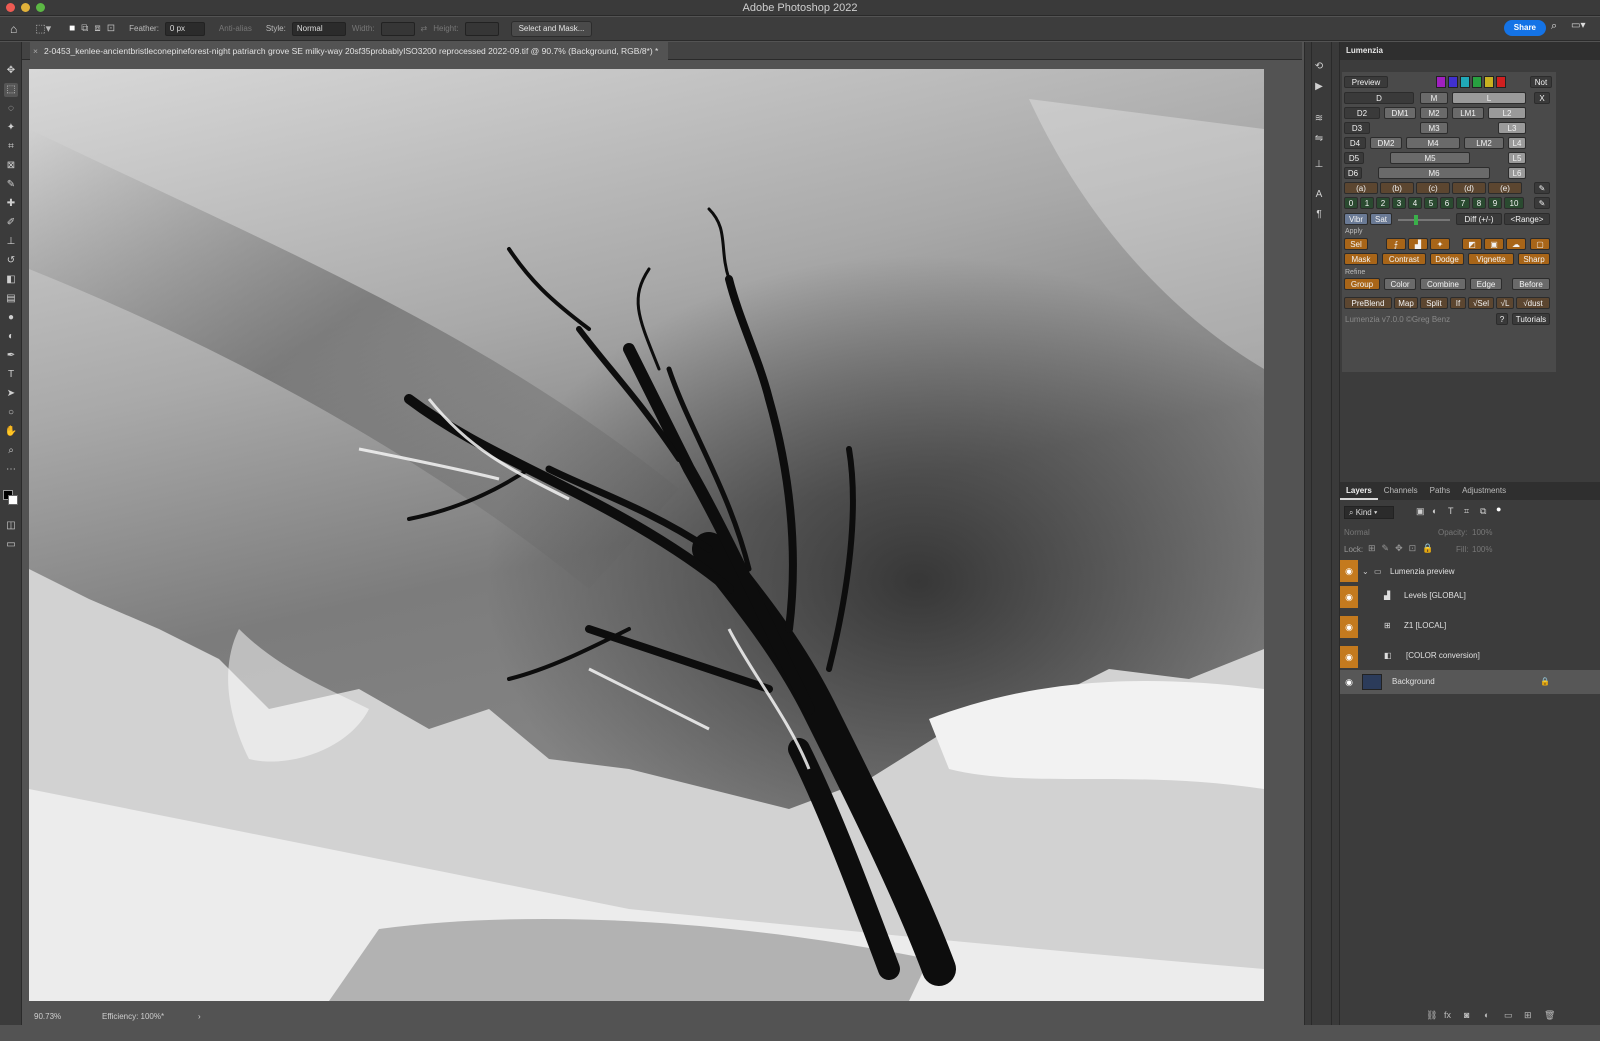 This screenshot has height=1041, width=1600. Describe the element at coordinates (1502, 319) in the screenshot. I see `help-button: ?` at that location.